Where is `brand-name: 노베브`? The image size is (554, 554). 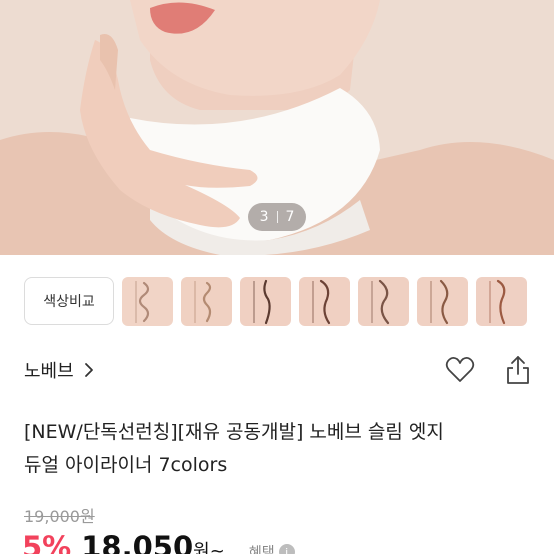
brand-name: 노베브 is located at coordinates (49, 371).